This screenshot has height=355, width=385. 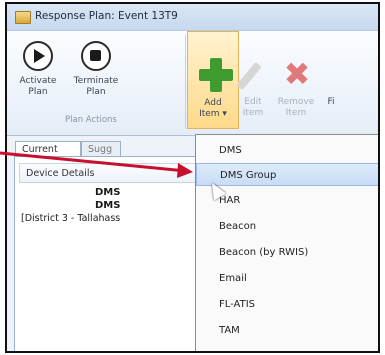 What do you see at coordinates (287, 174) in the screenshot?
I see `menu-item-dms-group: DMS Group` at bounding box center [287, 174].